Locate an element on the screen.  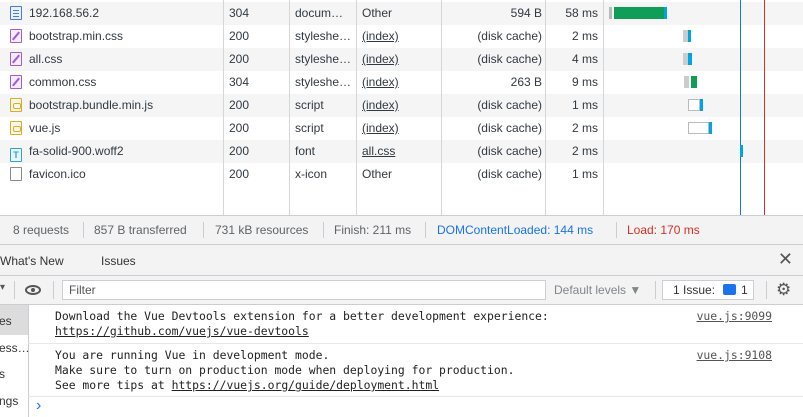
doc-file-icon is located at coordinates (16, 13).